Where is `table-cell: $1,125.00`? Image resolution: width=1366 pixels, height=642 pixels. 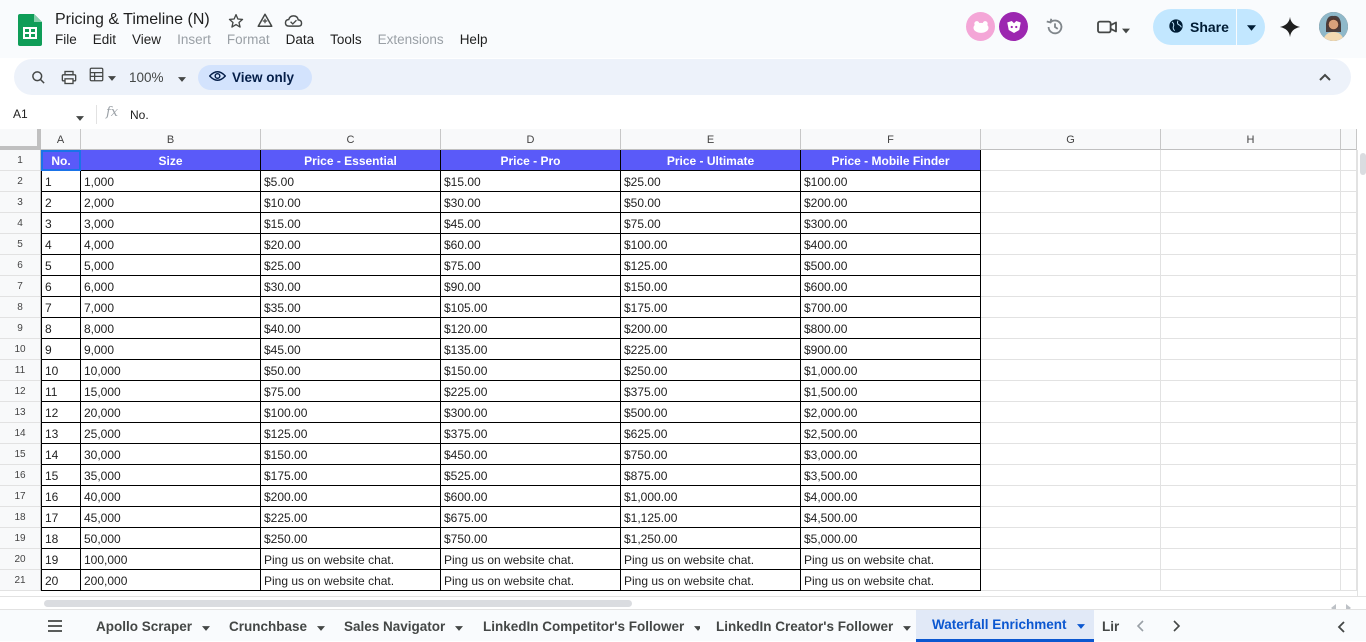
table-cell: $1,125.00 is located at coordinates (711, 517).